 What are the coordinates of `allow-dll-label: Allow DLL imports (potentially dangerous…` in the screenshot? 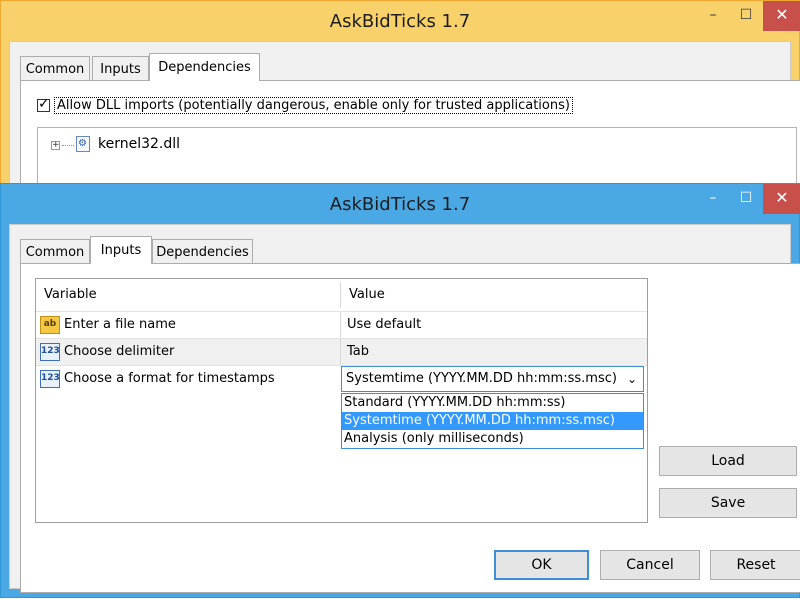 It's located at (313, 105).